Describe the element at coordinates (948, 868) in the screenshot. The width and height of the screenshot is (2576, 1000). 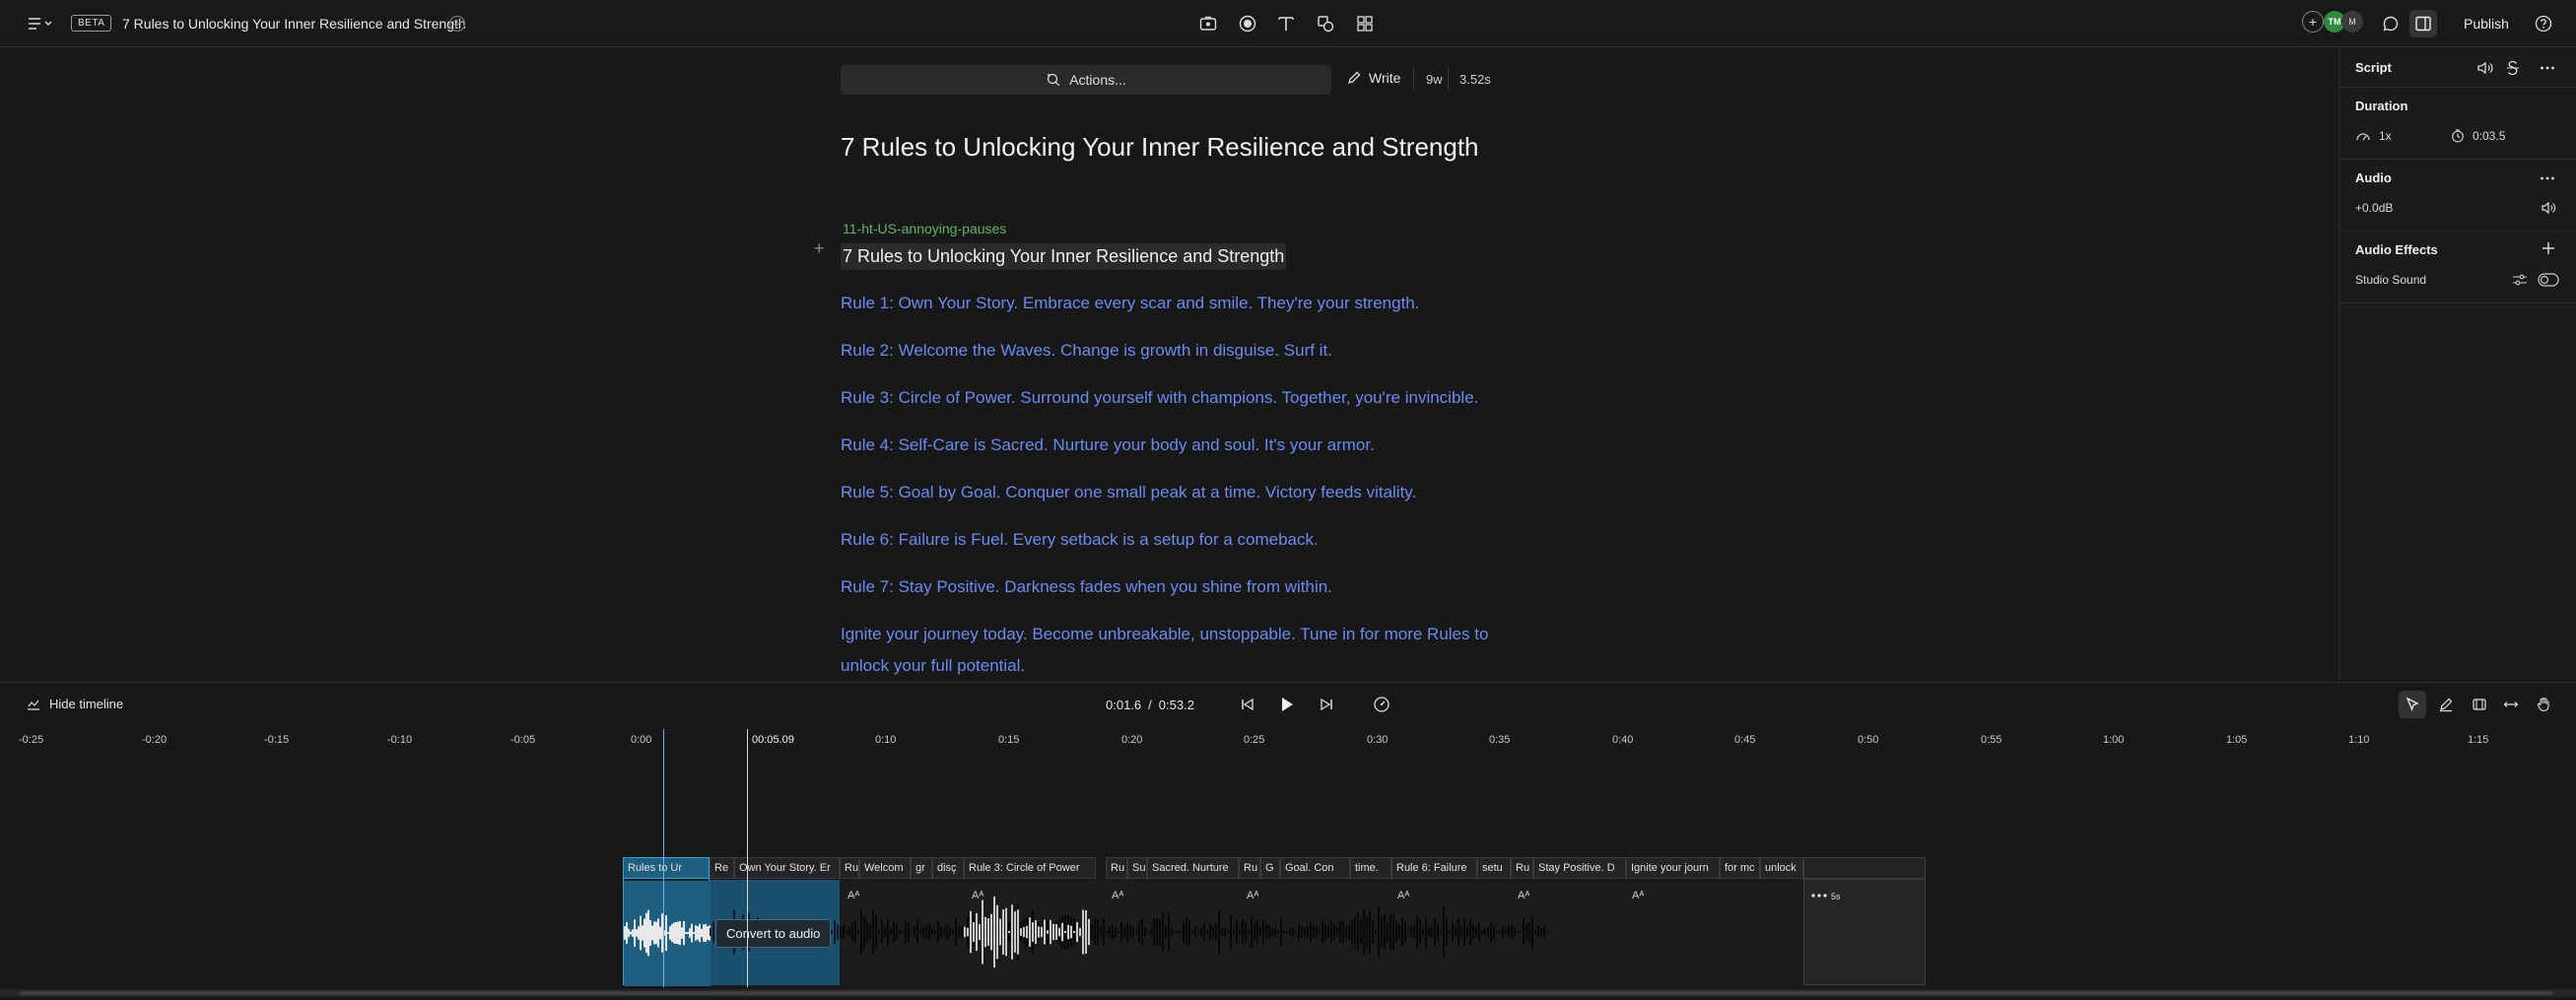
I see `timeline-clip: disç` at that location.